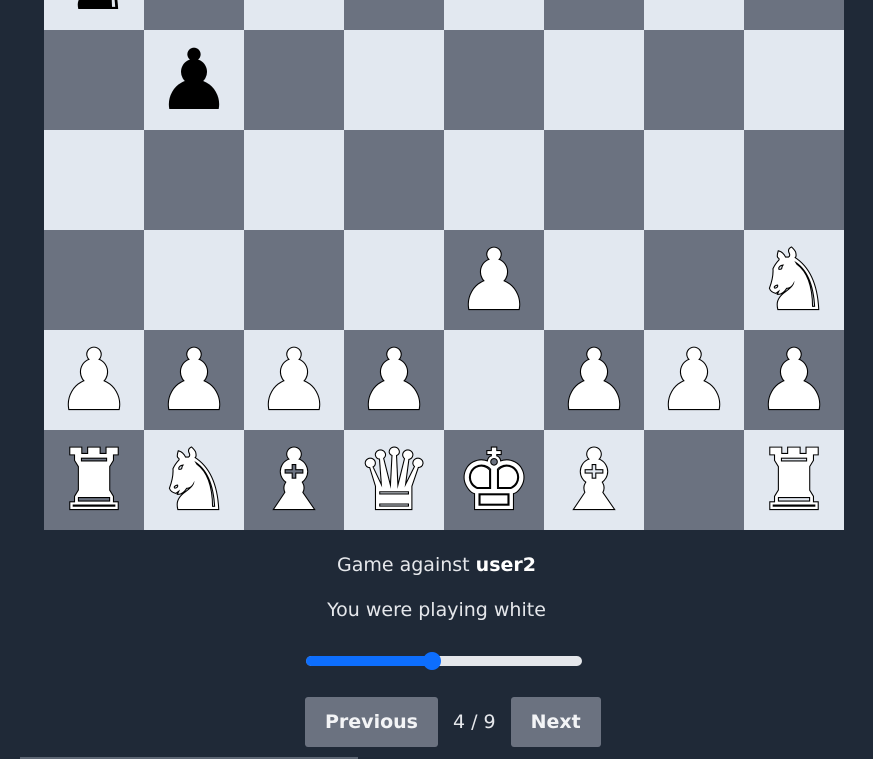 Image resolution: width=873 pixels, height=759 pixels. What do you see at coordinates (371, 722) in the screenshot?
I see `previous-button: Previous` at bounding box center [371, 722].